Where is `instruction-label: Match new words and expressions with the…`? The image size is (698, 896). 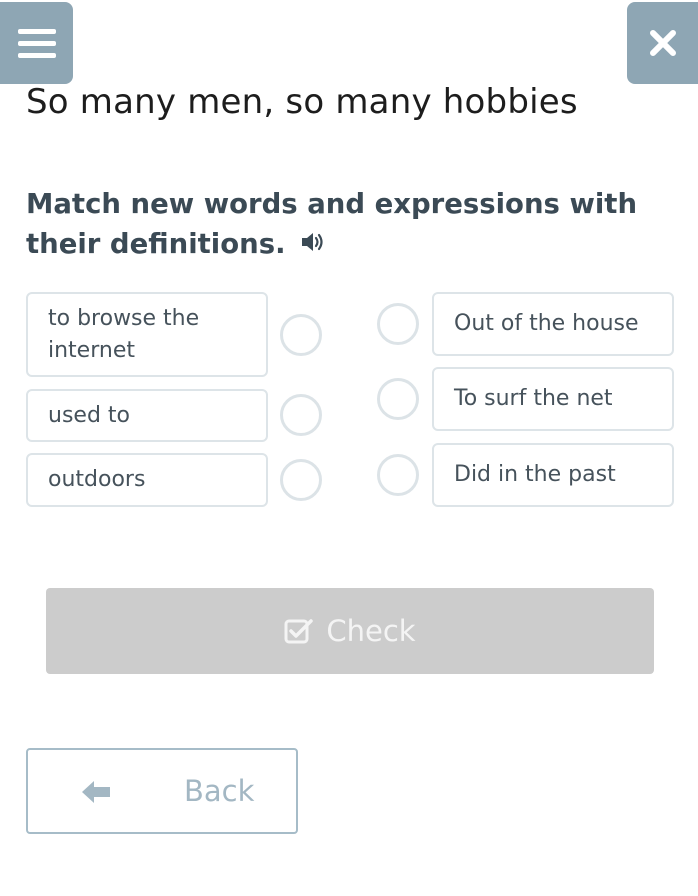 instruction-label: Match new words and expressions with the… is located at coordinates (332, 224).